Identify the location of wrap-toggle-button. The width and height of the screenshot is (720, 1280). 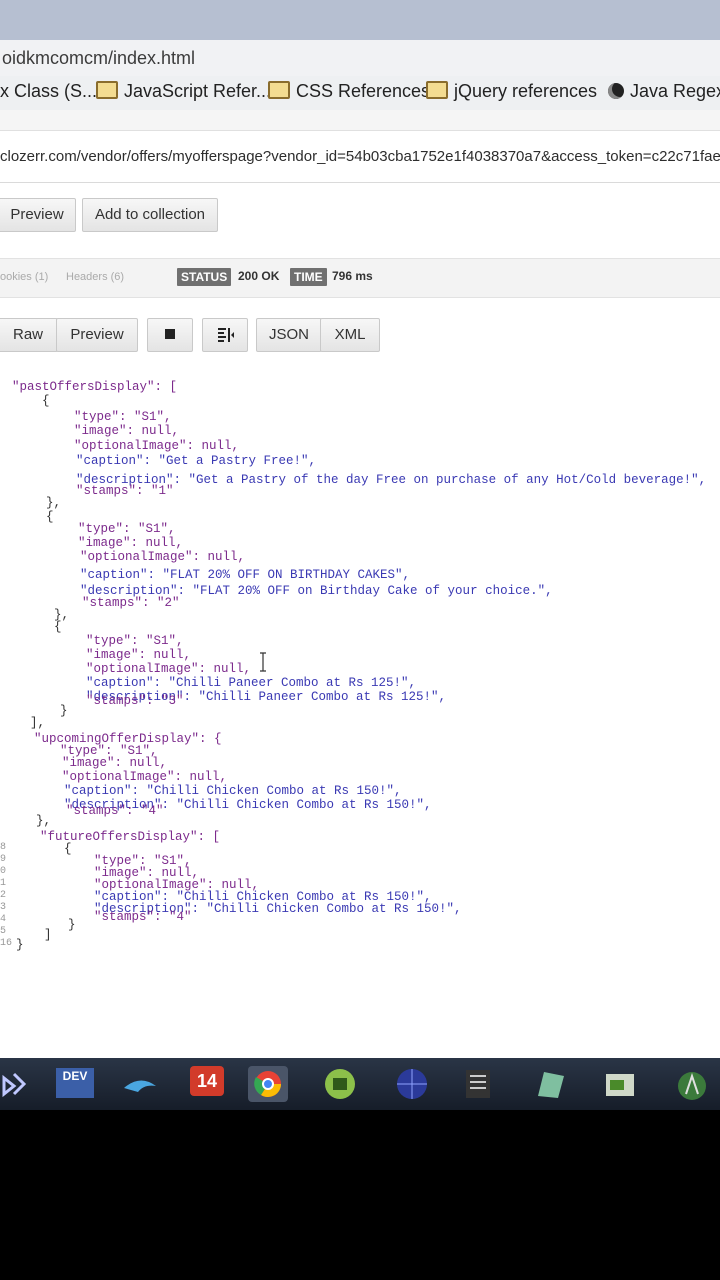
(170, 335).